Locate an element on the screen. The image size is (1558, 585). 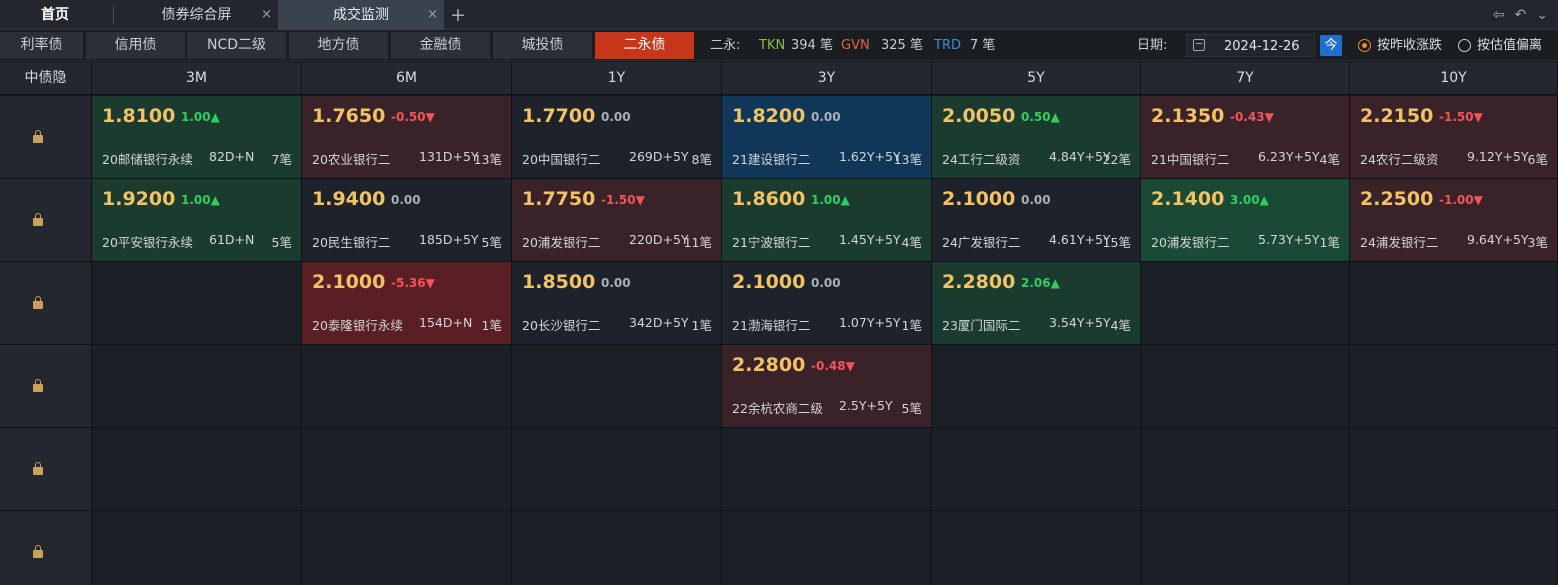
col-header-7y: 7Y is located at coordinates (1245, 78).